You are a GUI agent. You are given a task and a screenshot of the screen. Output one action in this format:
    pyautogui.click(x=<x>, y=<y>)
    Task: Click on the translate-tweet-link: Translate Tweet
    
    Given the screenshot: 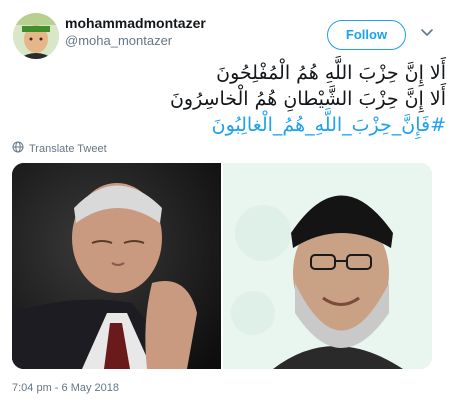 What is the action you would take?
    pyautogui.click(x=59, y=148)
    